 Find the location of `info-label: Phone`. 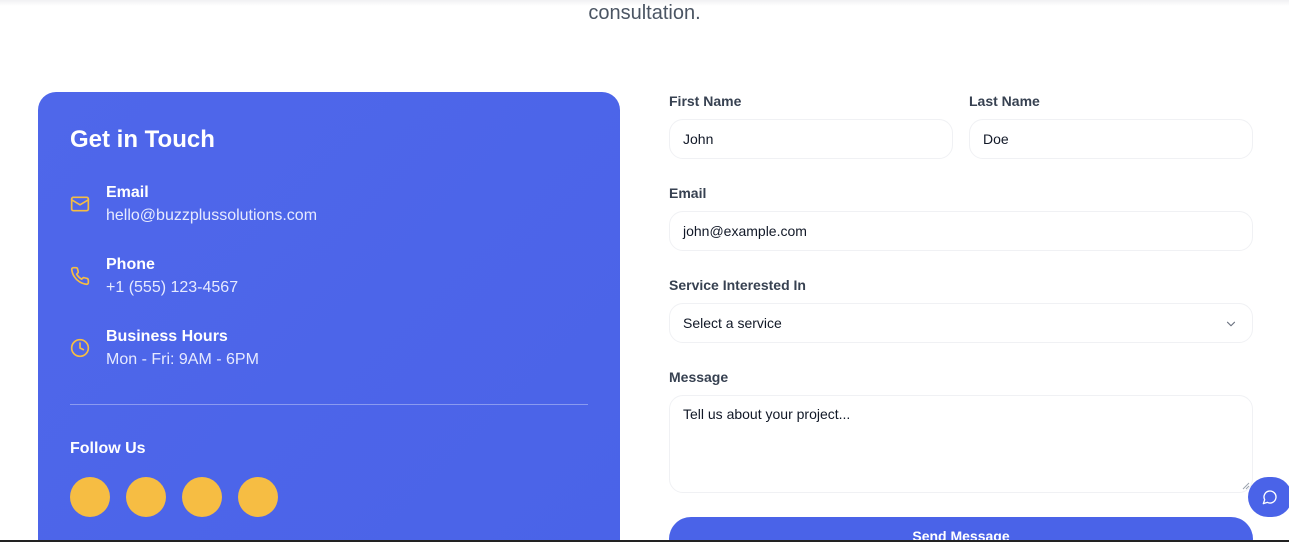

info-label: Phone is located at coordinates (130, 264).